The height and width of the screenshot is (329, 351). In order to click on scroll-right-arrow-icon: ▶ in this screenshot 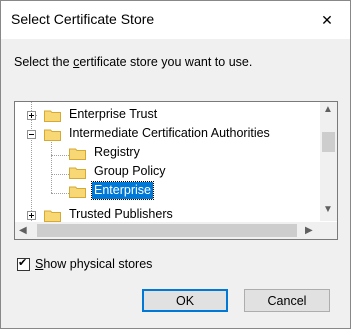, I will do `click(309, 230)`.